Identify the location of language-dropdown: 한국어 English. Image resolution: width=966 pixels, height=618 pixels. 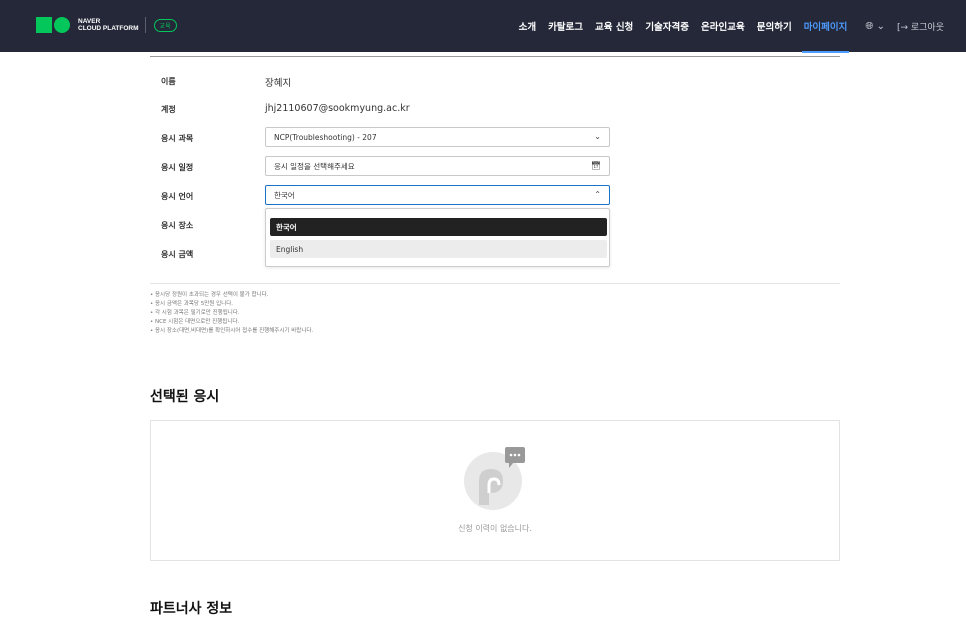
(437, 237).